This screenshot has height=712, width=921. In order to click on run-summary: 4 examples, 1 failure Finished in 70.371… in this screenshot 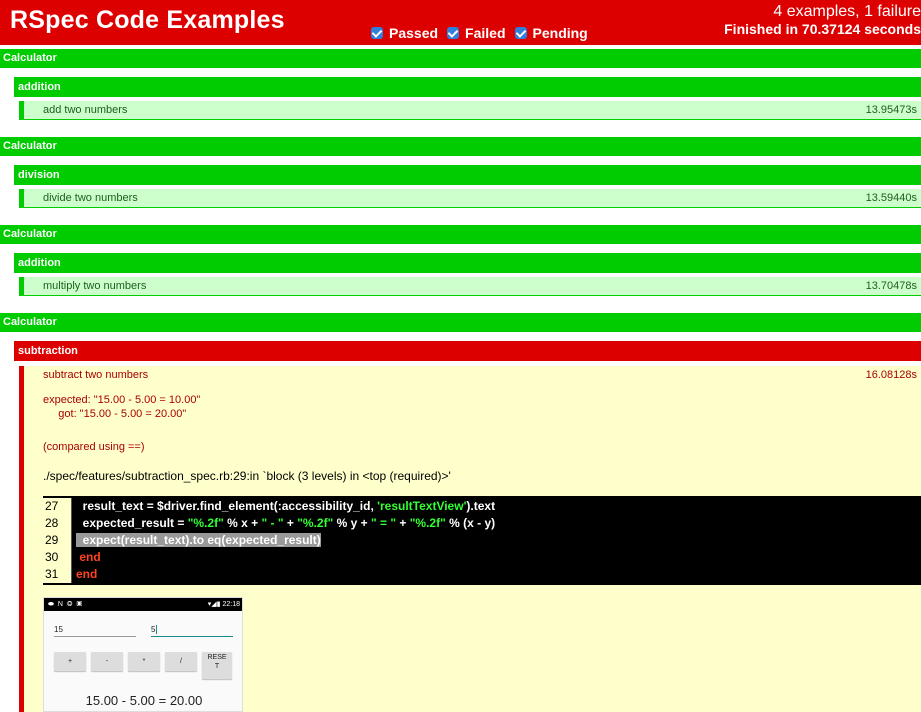, I will do `click(822, 20)`.